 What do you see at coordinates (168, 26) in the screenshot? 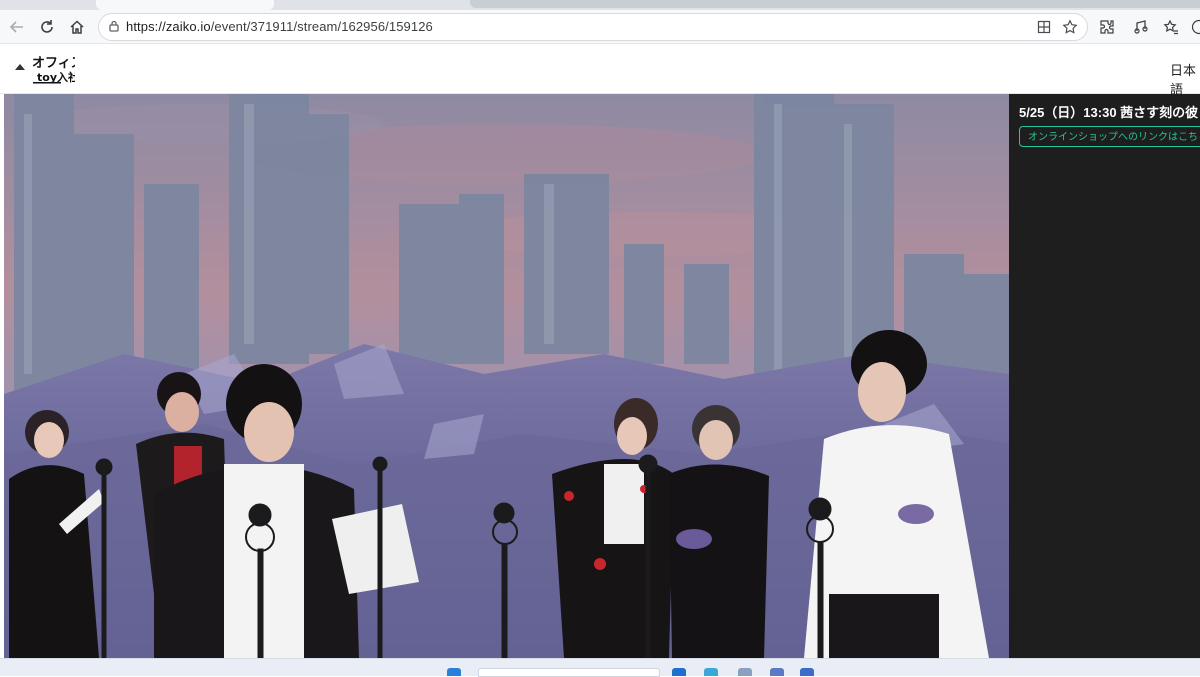
I see `url-host: https://zaiko.io` at bounding box center [168, 26].